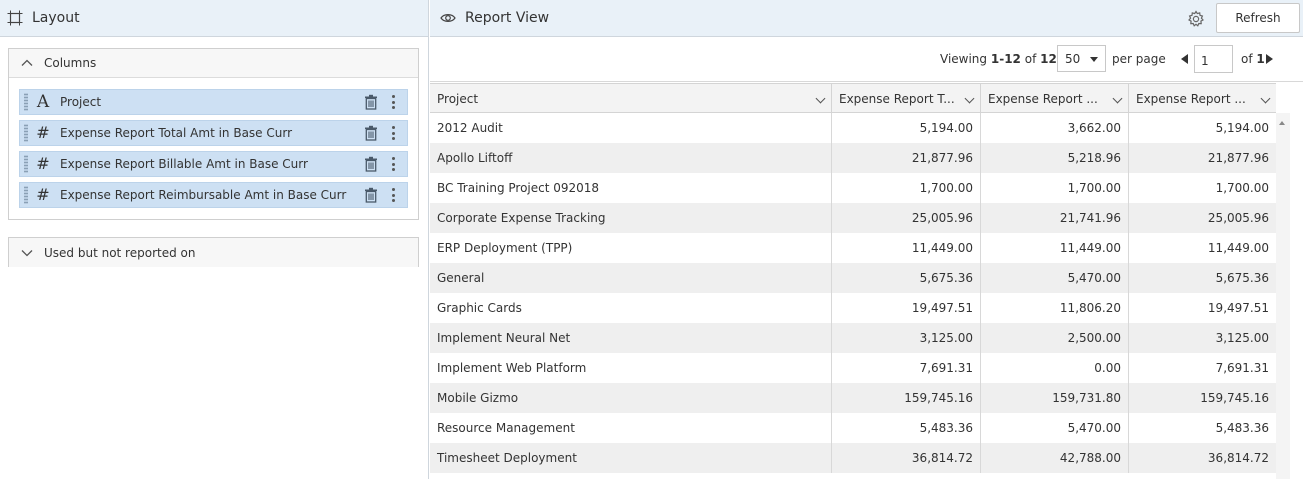 This screenshot has height=479, width=1303. What do you see at coordinates (1055, 458) in the screenshot?
I see `amount-cell: 42,788.00` at bounding box center [1055, 458].